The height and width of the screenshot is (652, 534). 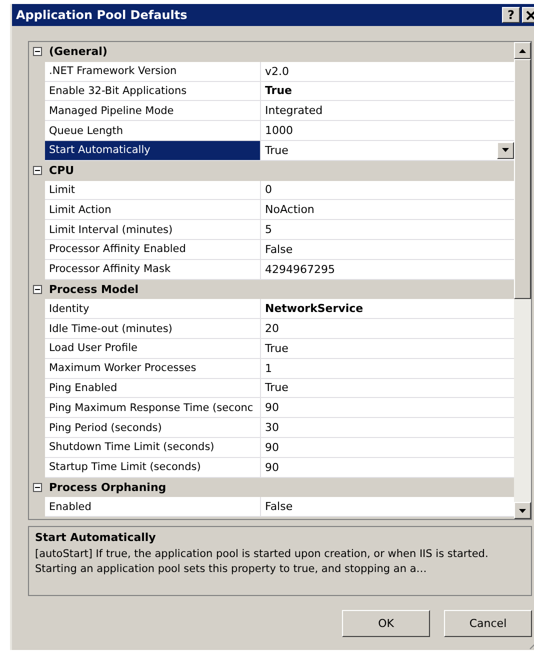 What do you see at coordinates (511, 15) in the screenshot?
I see `help-button: ?` at bounding box center [511, 15].